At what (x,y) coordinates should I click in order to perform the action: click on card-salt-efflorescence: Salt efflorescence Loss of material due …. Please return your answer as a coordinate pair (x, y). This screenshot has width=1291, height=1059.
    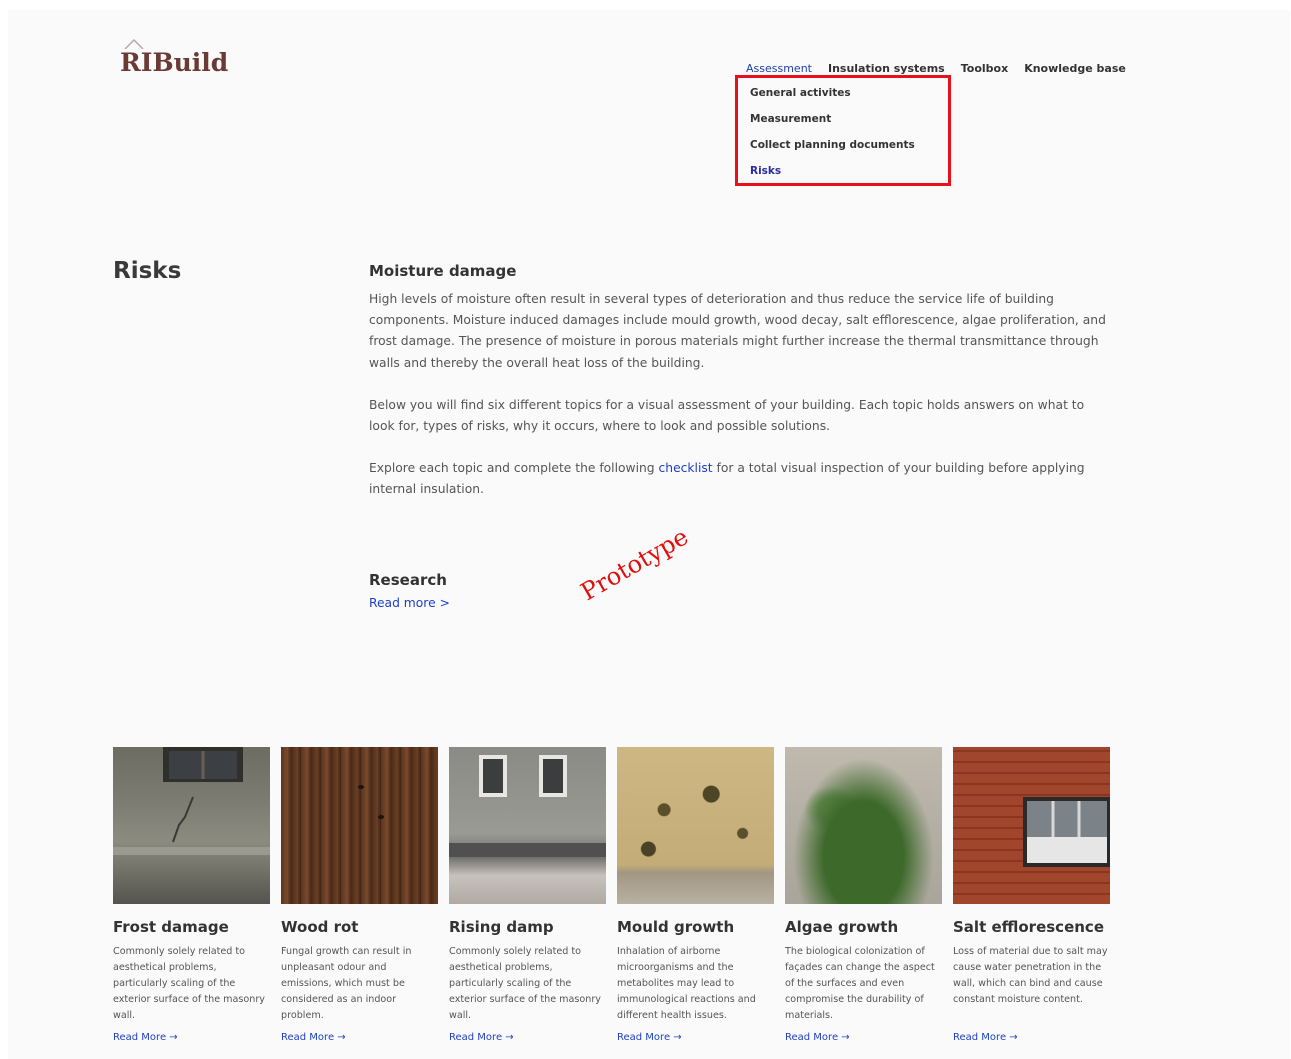
    Looking at the image, I should click on (1031, 895).